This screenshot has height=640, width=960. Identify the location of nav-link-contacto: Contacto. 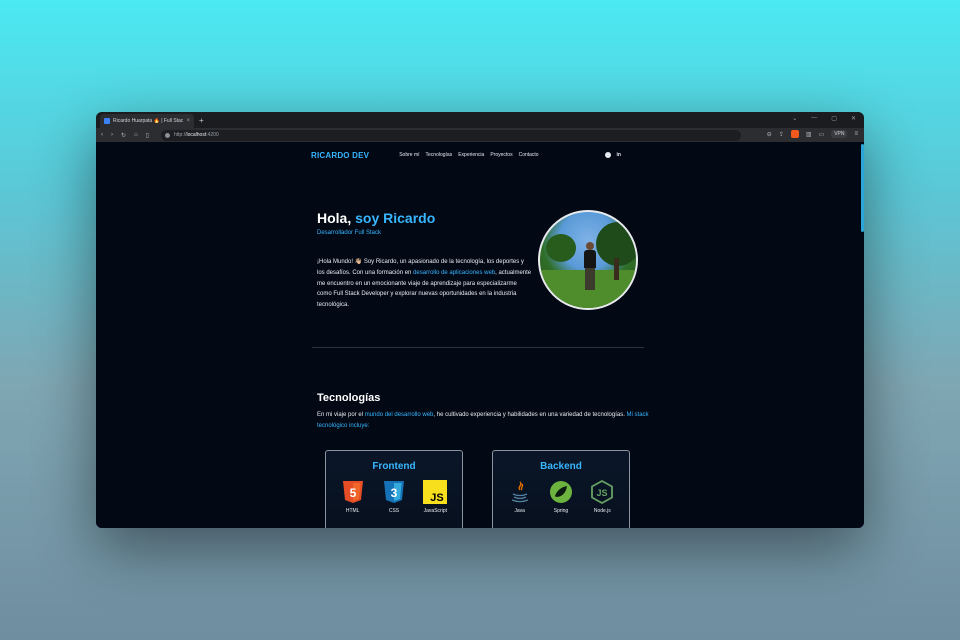
(529, 155).